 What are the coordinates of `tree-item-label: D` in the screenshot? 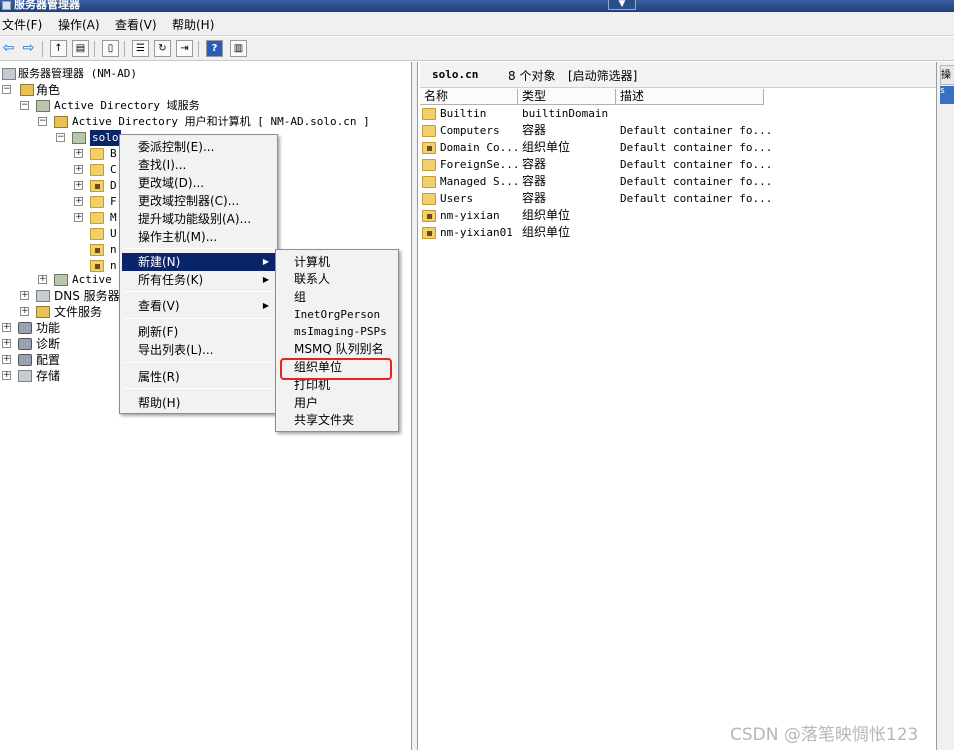 It's located at (113, 185).